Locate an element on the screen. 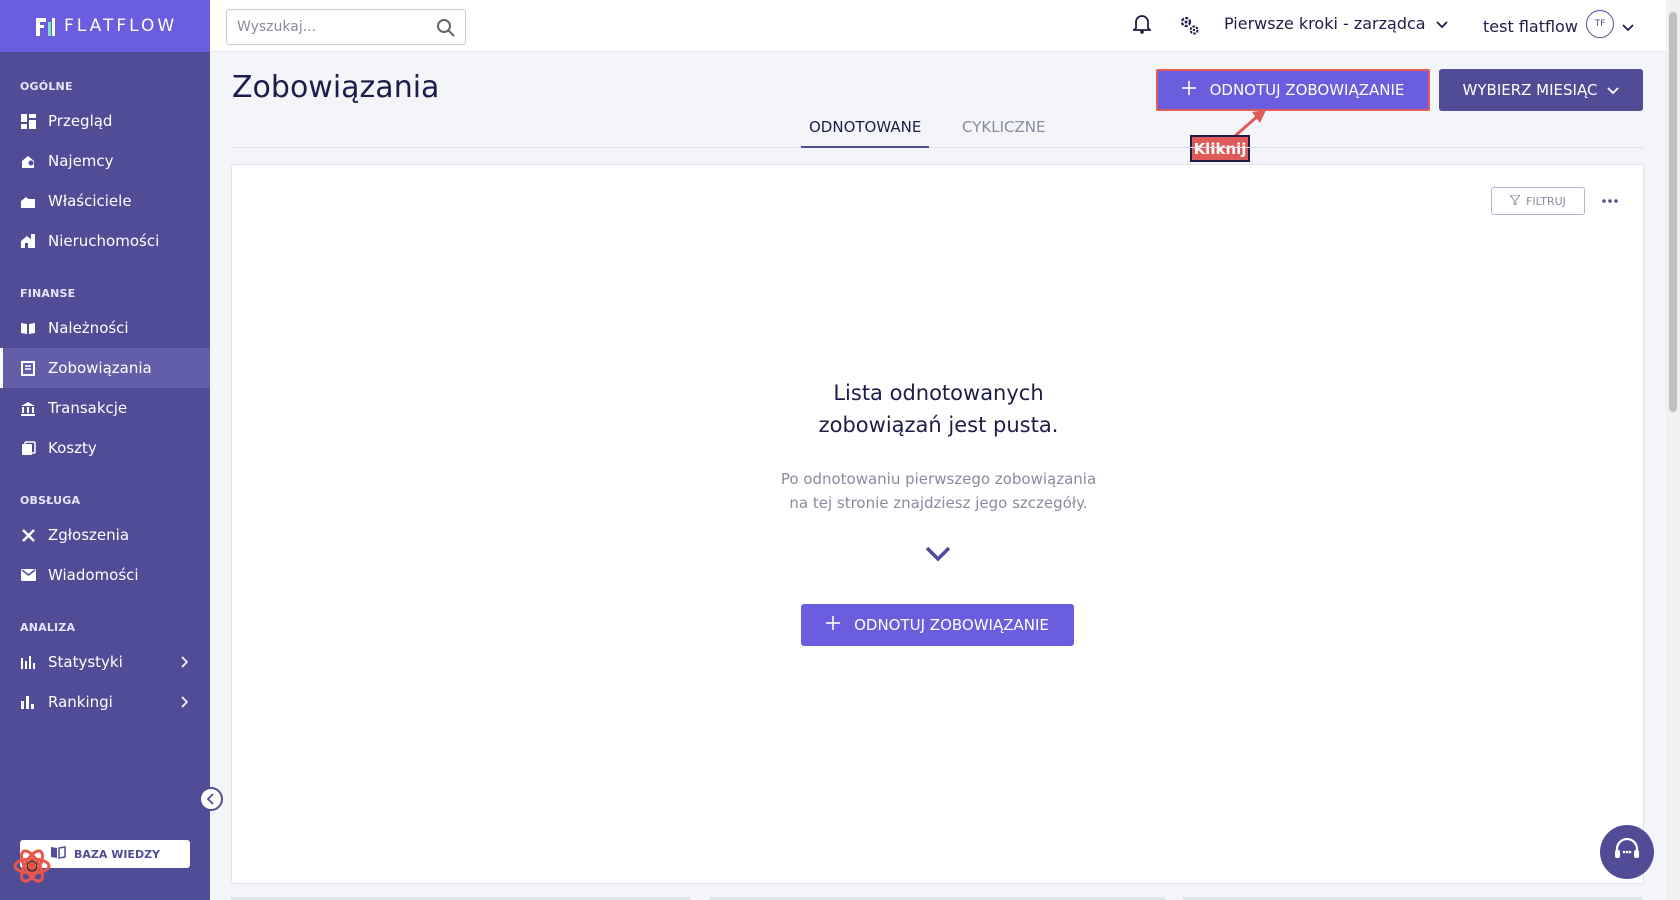 This screenshot has width=1680, height=900. sidebar-item-rankingi: Rankingi is located at coordinates (105, 702).